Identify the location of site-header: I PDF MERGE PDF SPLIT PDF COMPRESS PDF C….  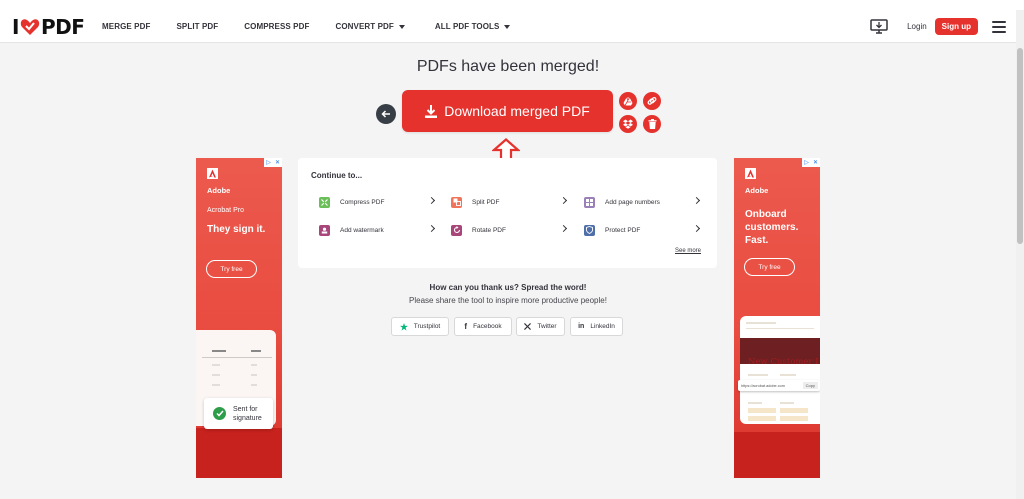
(508, 26).